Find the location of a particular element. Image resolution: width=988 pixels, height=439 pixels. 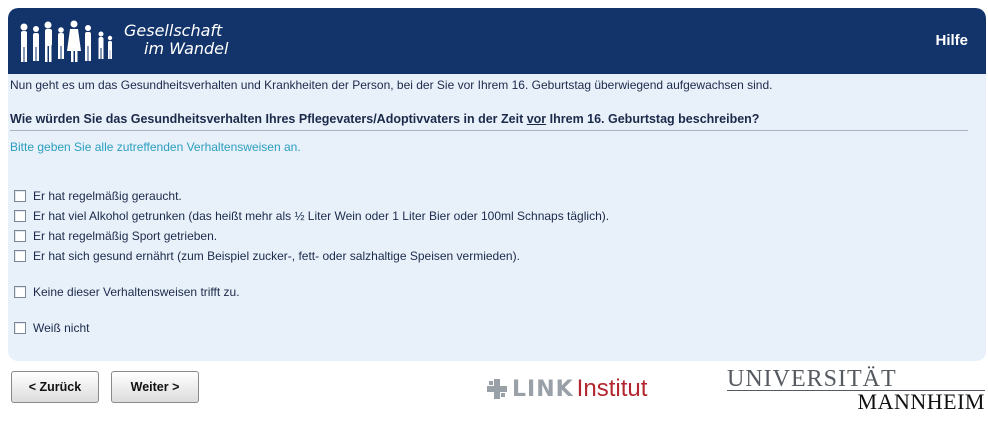

uni-line-2: MANNHEIM is located at coordinates (921, 401).